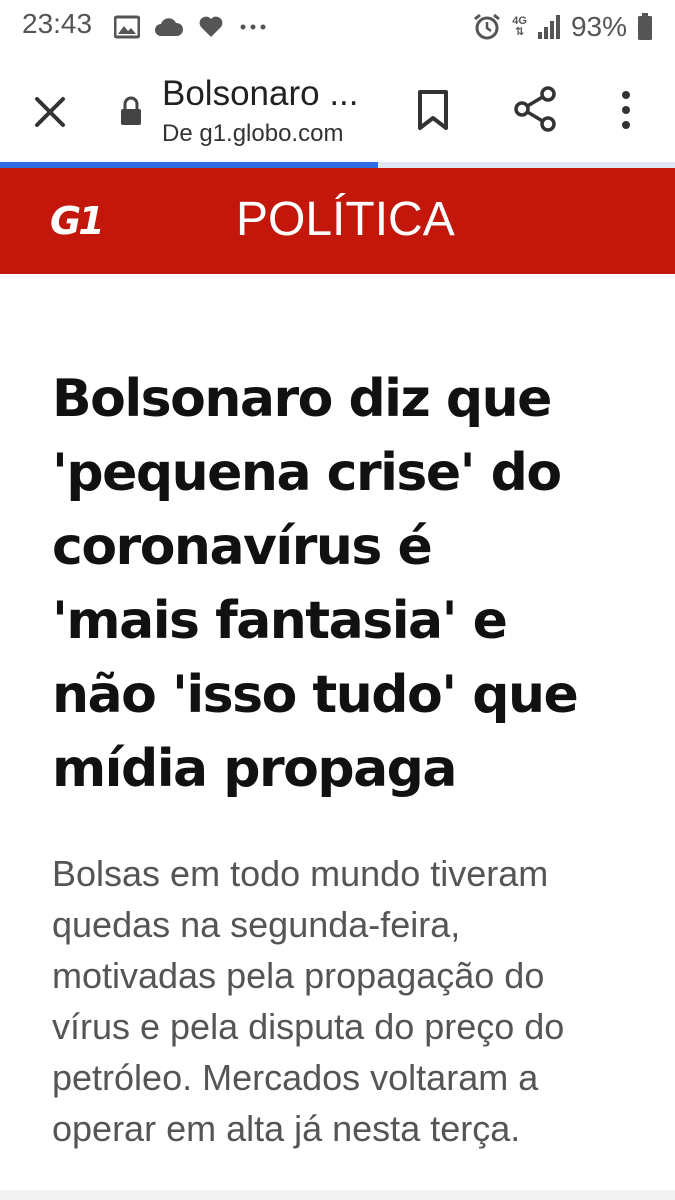 The width and height of the screenshot is (675, 1200). Describe the element at coordinates (242, 547) in the screenshot. I see `headline-line: coronavírus é` at that location.